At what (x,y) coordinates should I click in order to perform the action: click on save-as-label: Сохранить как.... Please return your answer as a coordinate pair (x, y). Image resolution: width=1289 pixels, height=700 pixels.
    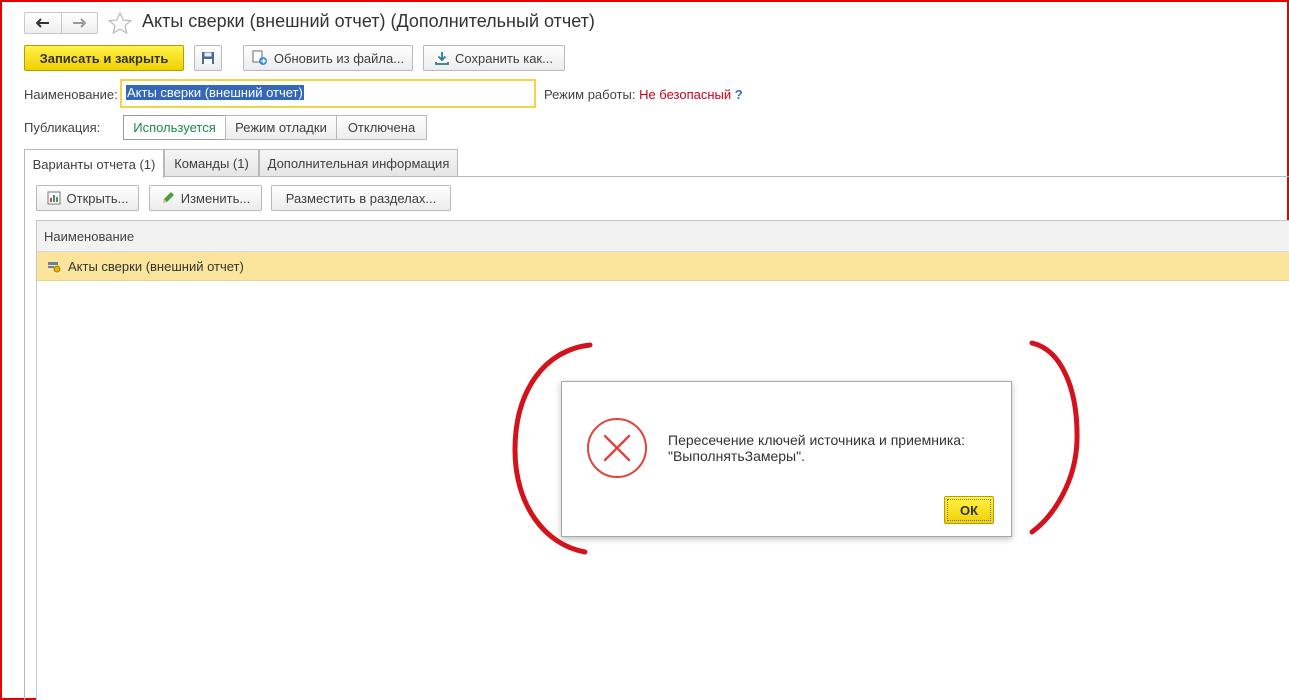
    Looking at the image, I should click on (504, 58).